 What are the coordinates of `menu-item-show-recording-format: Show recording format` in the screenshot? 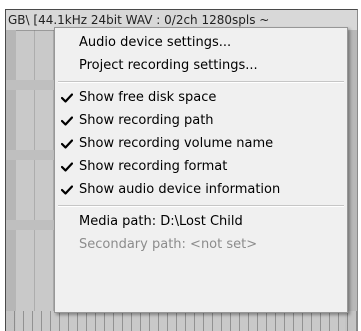 It's located at (201, 166).